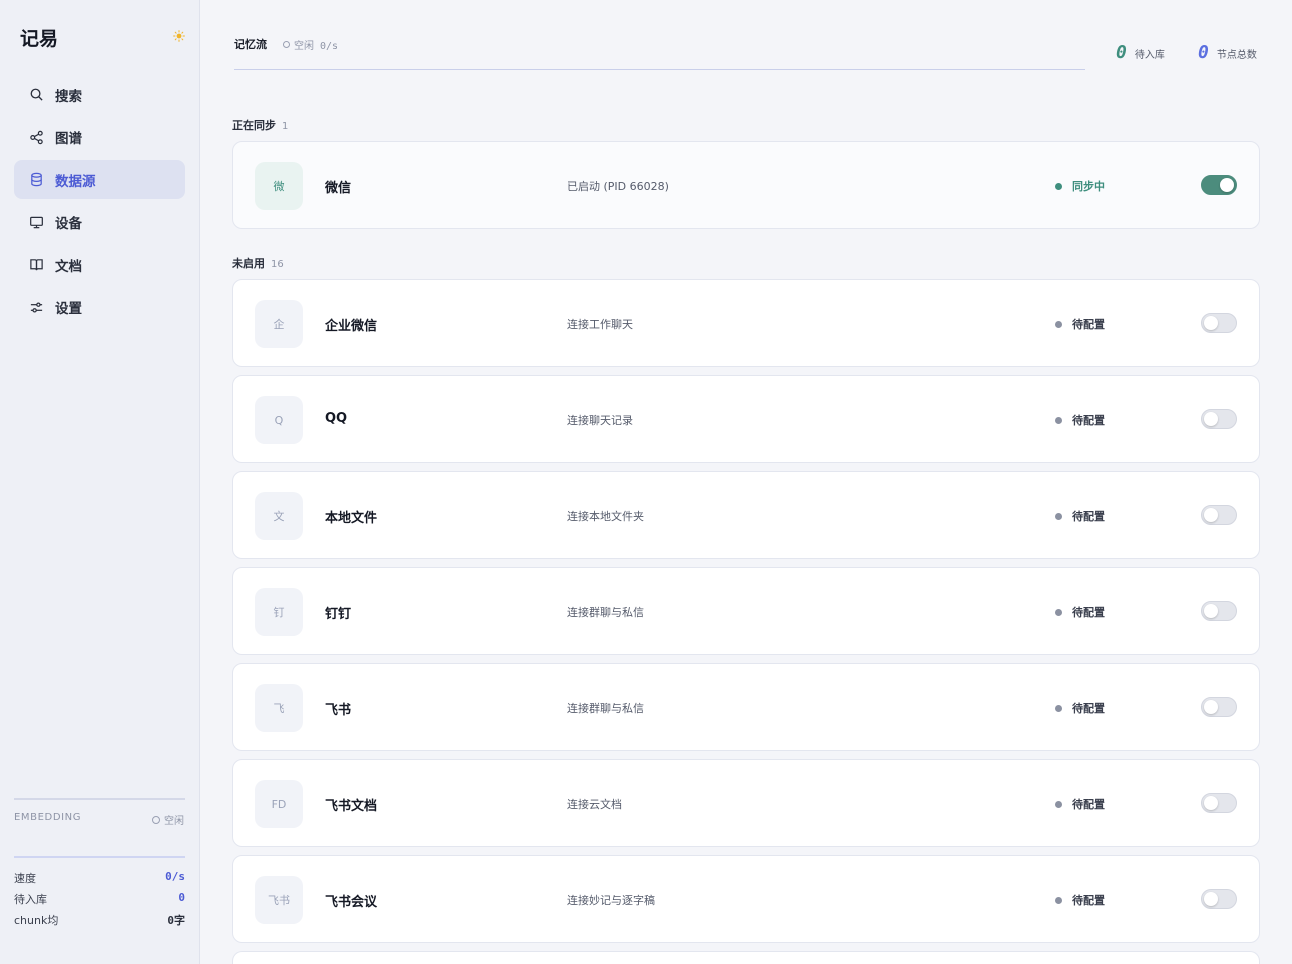 The width and height of the screenshot is (1292, 964). What do you see at coordinates (351, 902) in the screenshot?
I see `source-name: 飞书会议` at bounding box center [351, 902].